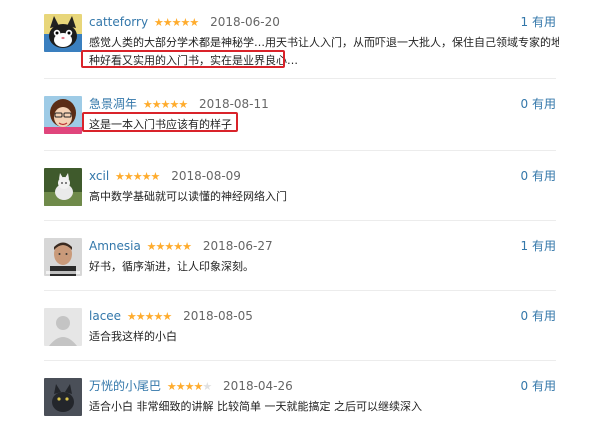 This screenshot has height=432, width=600. Describe the element at coordinates (324, 337) in the screenshot. I see `review-content: 适合我这样的小白` at that location.